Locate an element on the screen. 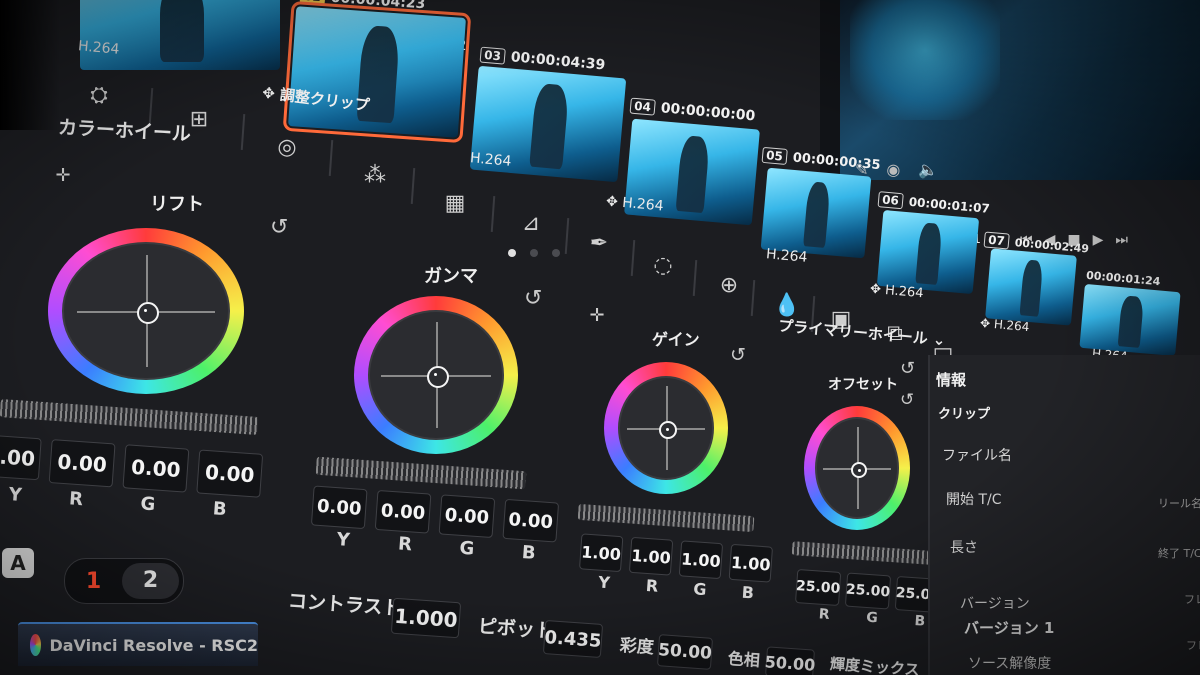 The width and height of the screenshot is (1200, 675). davinci-resolve-logo-icon is located at coordinates (36, 645).